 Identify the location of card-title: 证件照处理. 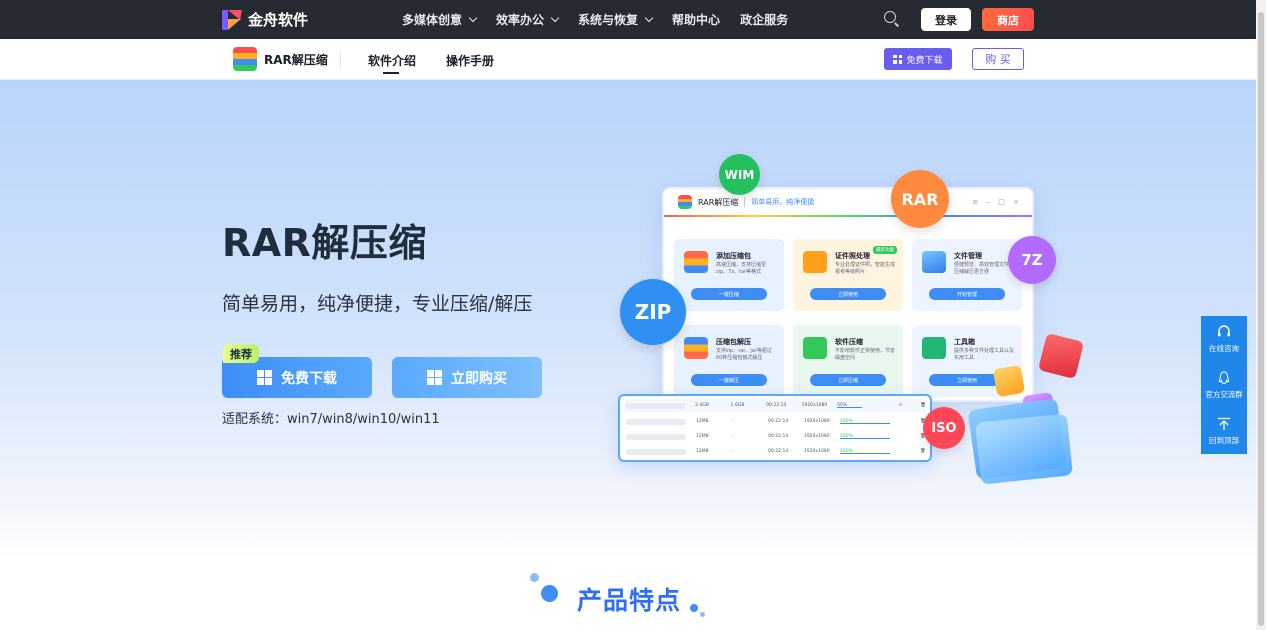
(852, 256).